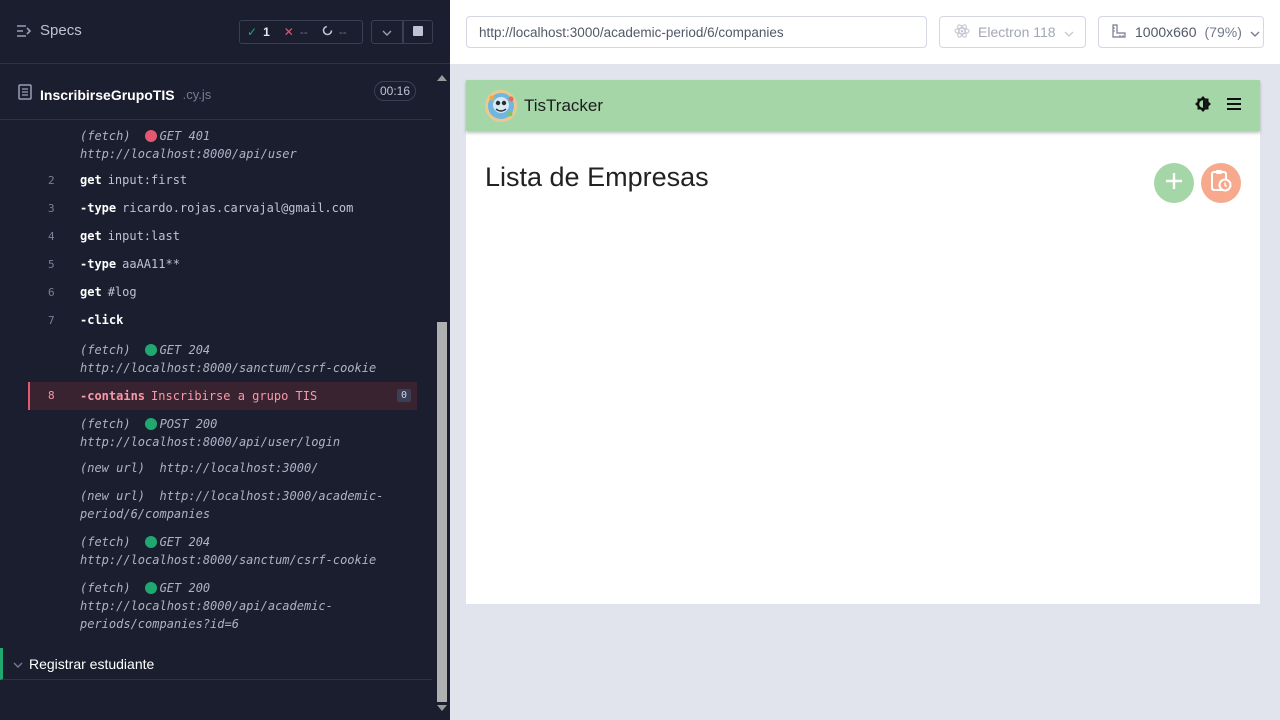 This screenshot has height=720, width=1280. What do you see at coordinates (1223, 32) in the screenshot?
I see `viewport-zoom: (79%)` at bounding box center [1223, 32].